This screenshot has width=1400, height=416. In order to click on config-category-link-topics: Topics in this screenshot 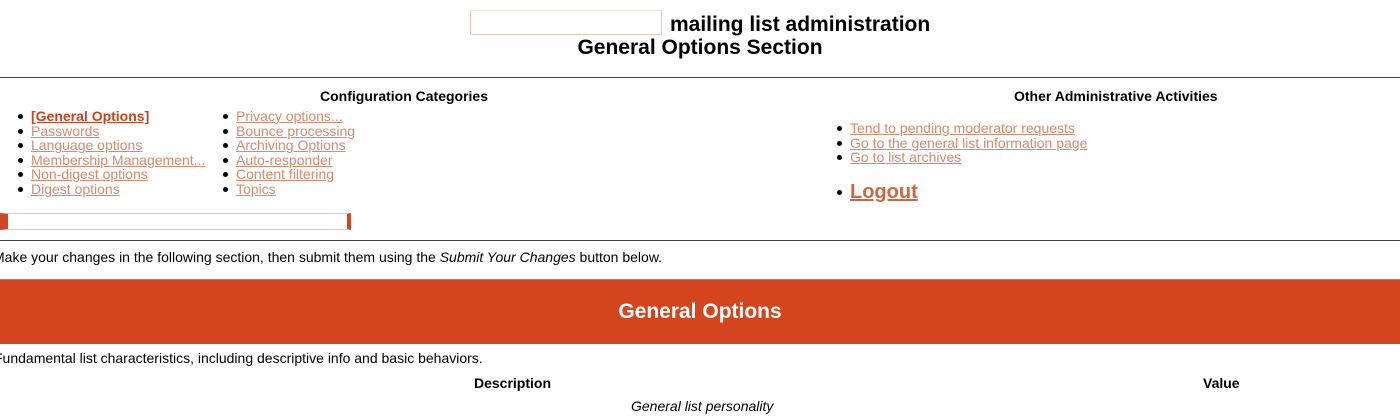, I will do `click(256, 189)`.